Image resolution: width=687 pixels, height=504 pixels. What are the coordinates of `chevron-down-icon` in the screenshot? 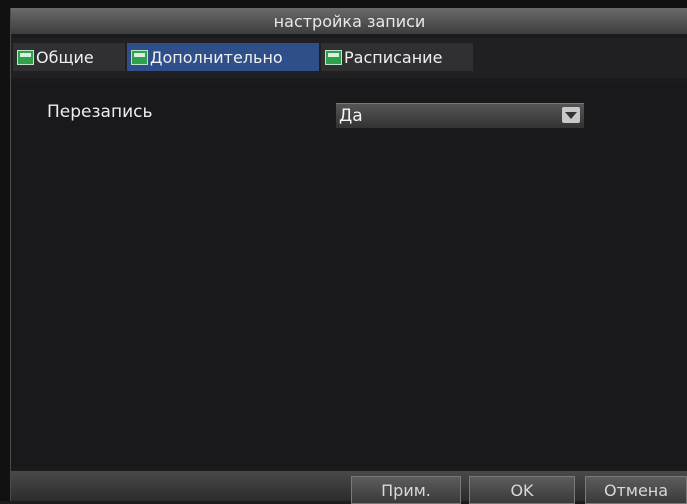 It's located at (571, 115).